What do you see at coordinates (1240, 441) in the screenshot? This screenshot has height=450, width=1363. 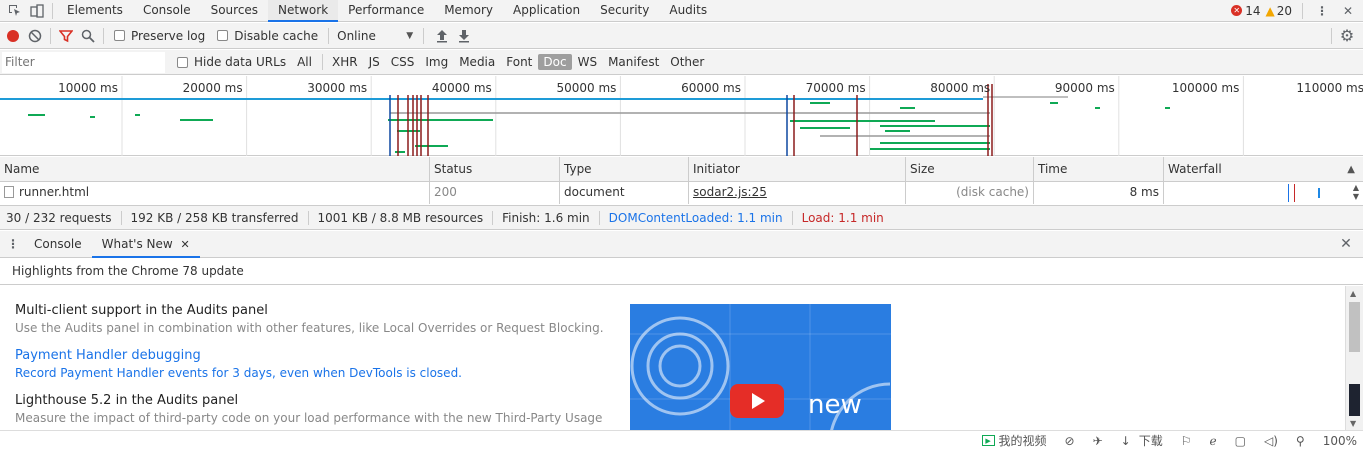 I see `window-icon: ▢` at bounding box center [1240, 441].